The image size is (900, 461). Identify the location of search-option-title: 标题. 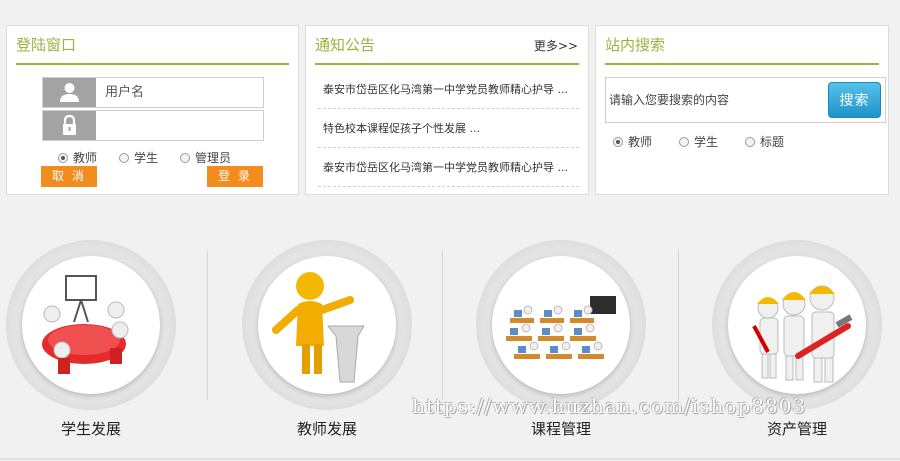
(764, 141).